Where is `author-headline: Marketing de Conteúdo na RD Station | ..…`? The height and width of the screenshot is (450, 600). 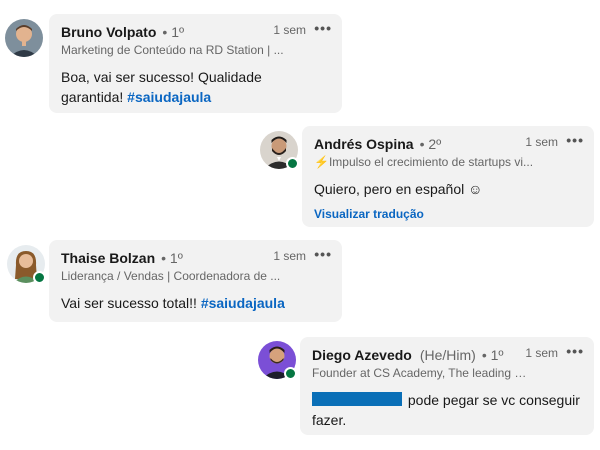
author-headline: Marketing de Conteúdo na RD Station | ..… is located at coordinates (172, 50).